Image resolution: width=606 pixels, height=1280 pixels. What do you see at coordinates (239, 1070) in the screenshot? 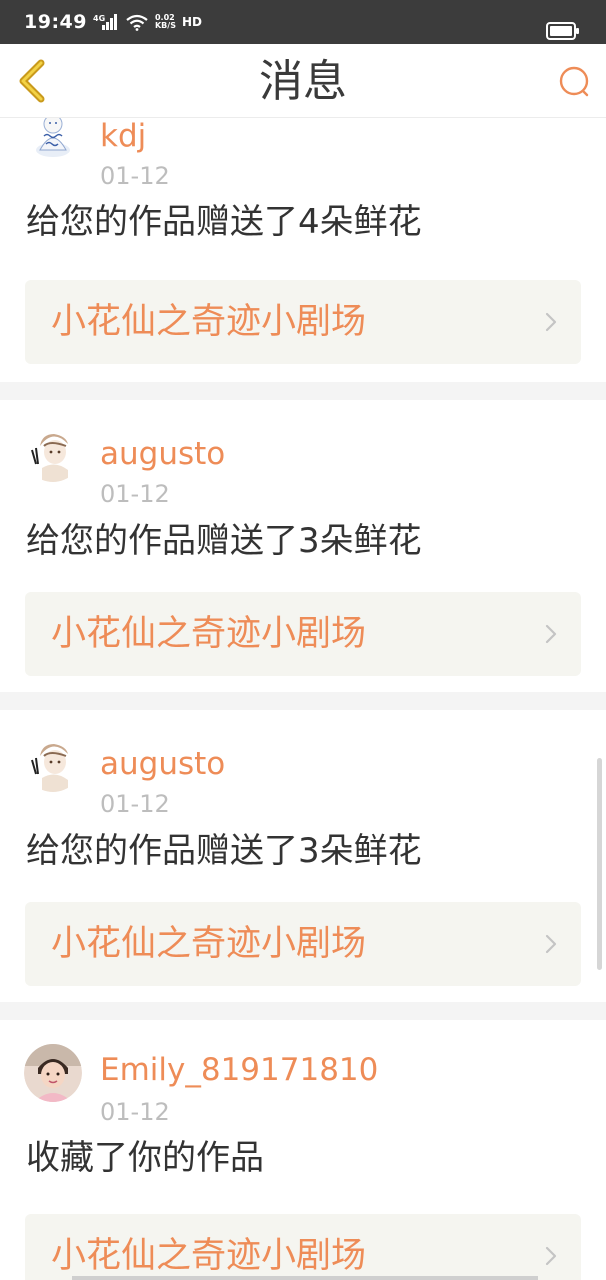
I see `username: Emily_819171810` at bounding box center [239, 1070].